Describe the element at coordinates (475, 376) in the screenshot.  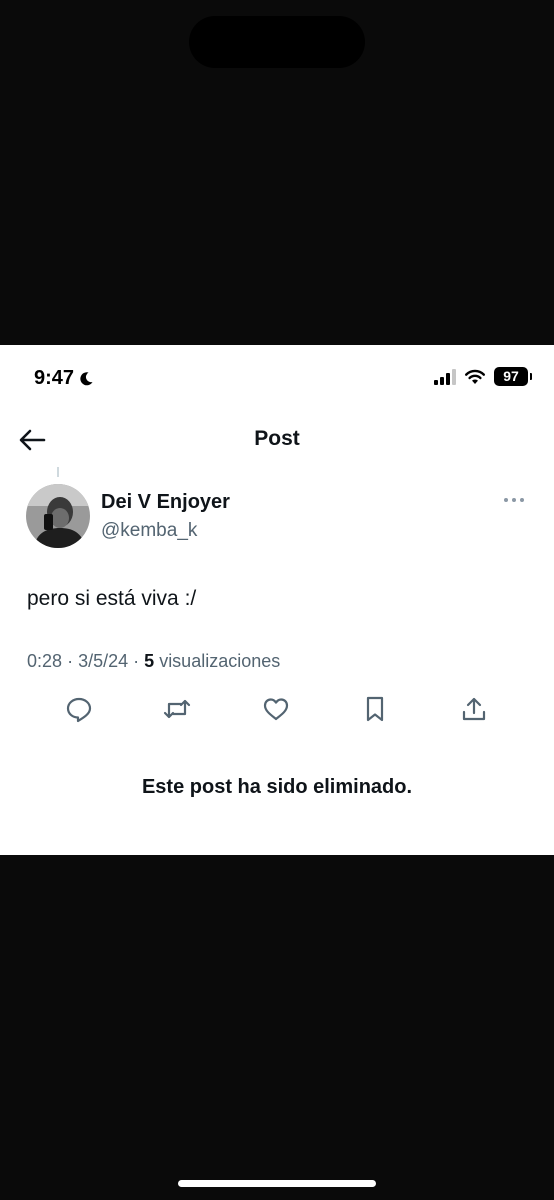
I see `wifi-icon` at that location.